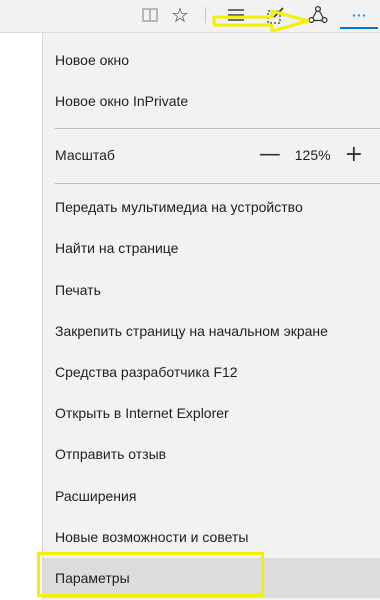 This screenshot has width=380, height=600. I want to click on menu-item-pin-to-start: Закрепить страницу на начальном экране, so click(211, 331).